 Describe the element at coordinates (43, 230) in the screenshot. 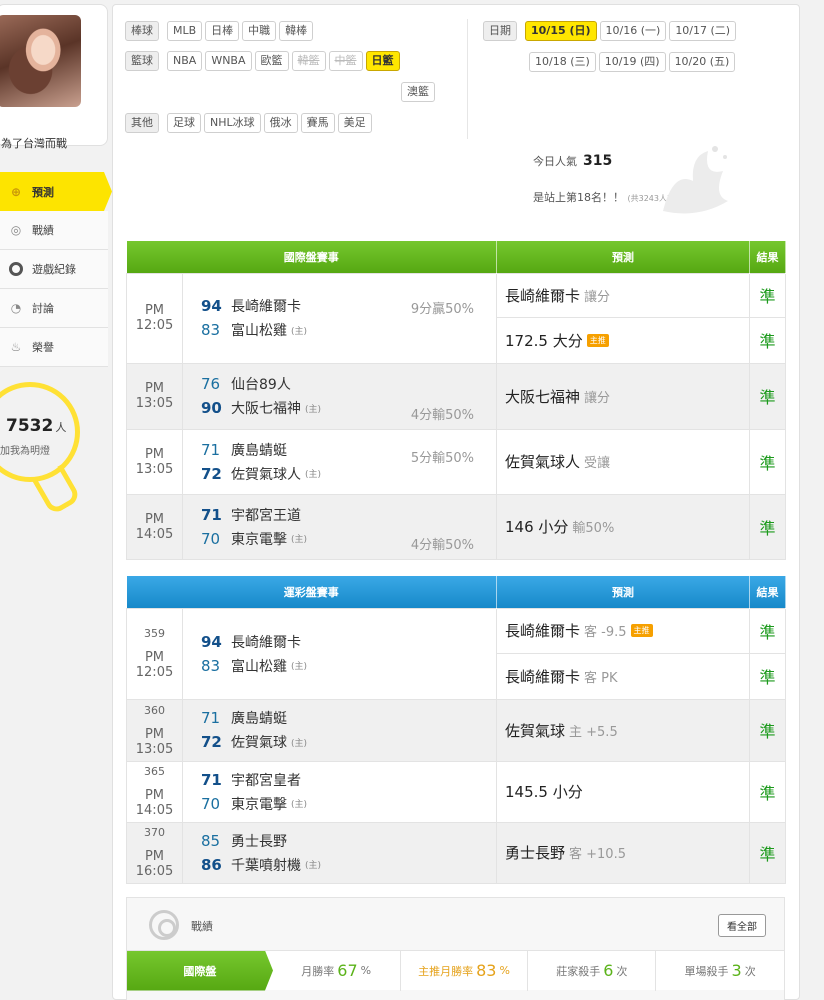

I see `sidebar-item-label: 戰績` at that location.